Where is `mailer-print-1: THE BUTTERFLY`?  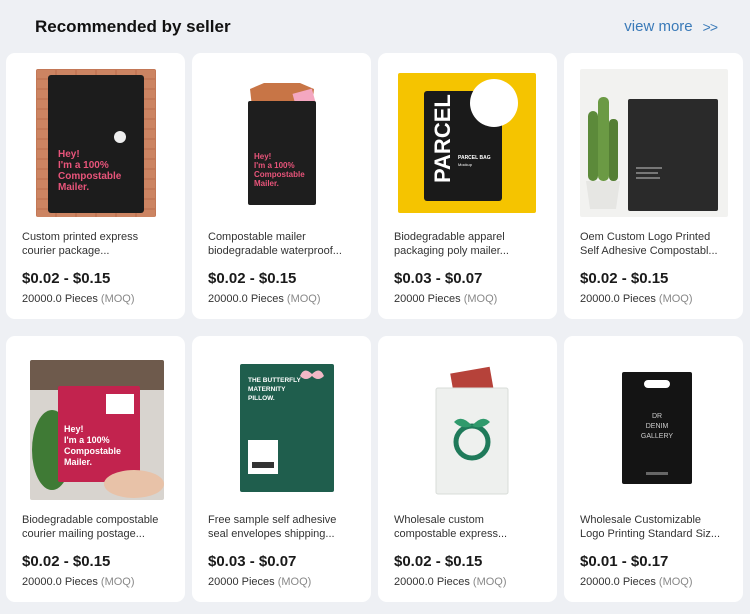 mailer-print-1: THE BUTTERFLY is located at coordinates (275, 380).